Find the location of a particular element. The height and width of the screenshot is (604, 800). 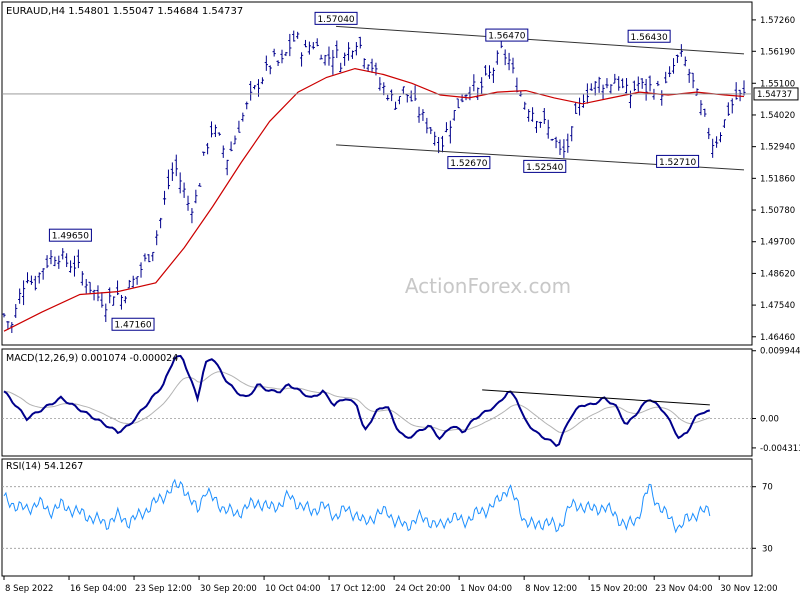

y-tick-label: 1.54020 is located at coordinates (777, 116).